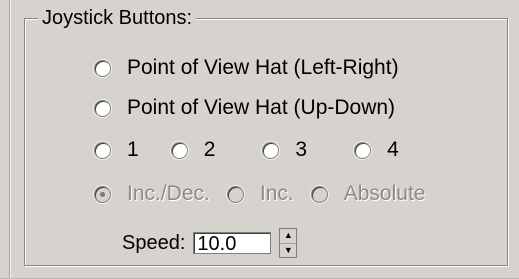 Image resolution: width=519 pixels, height=279 pixels. I want to click on radio-pov-up-down-label: Point of View Hat (Up-Down), so click(261, 107).